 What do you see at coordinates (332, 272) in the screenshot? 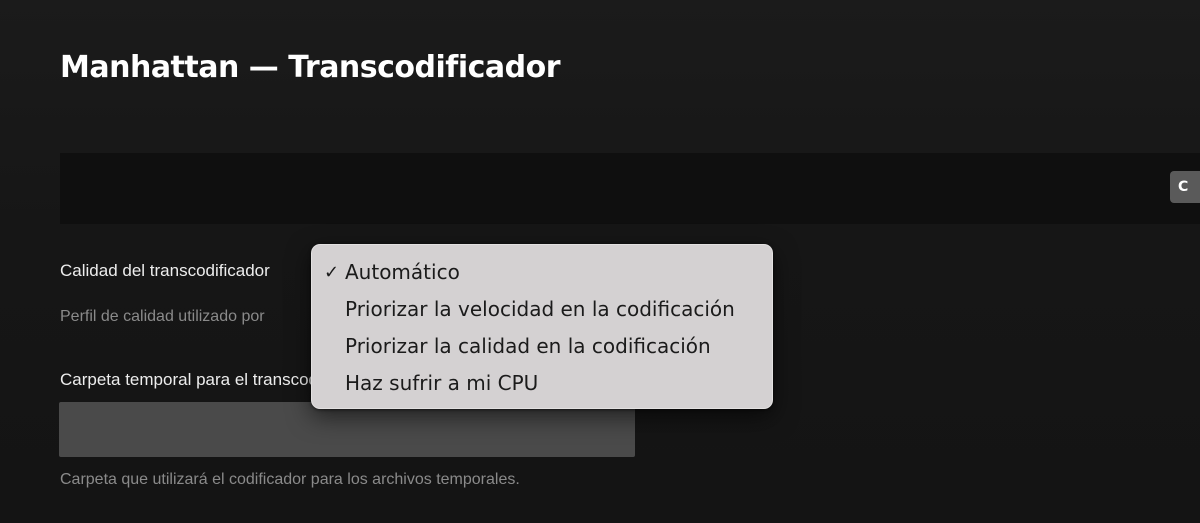
I see `checkmark-icon: ✓` at bounding box center [332, 272].